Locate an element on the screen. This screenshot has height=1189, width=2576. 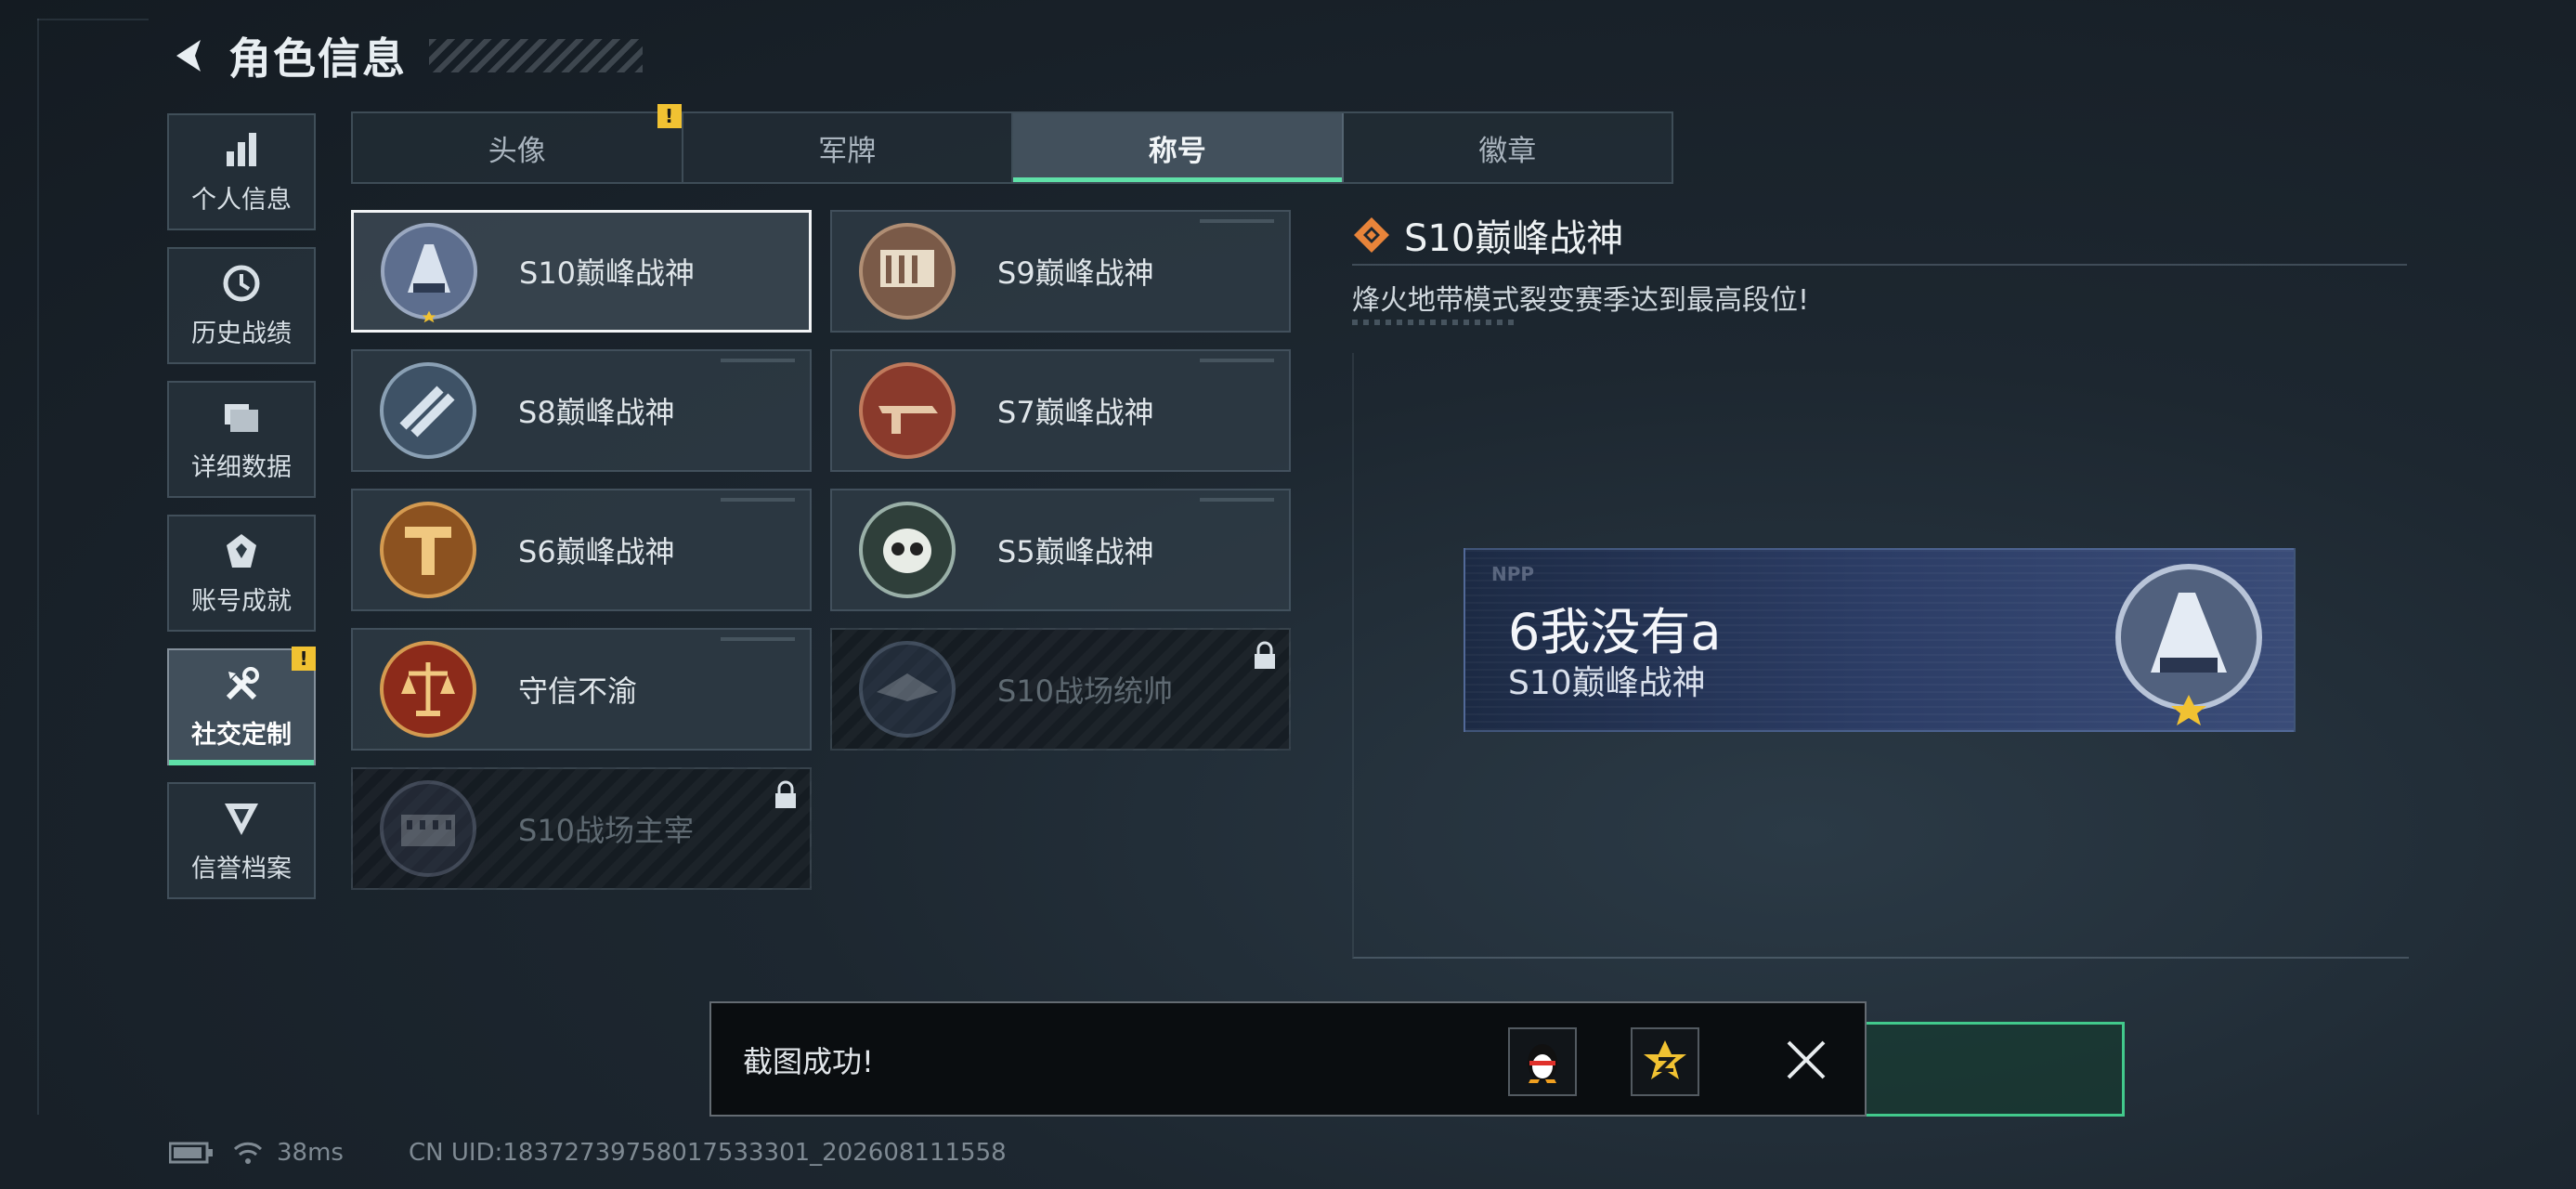
title-card-s5: S5巅峰战神 is located at coordinates (1060, 550).